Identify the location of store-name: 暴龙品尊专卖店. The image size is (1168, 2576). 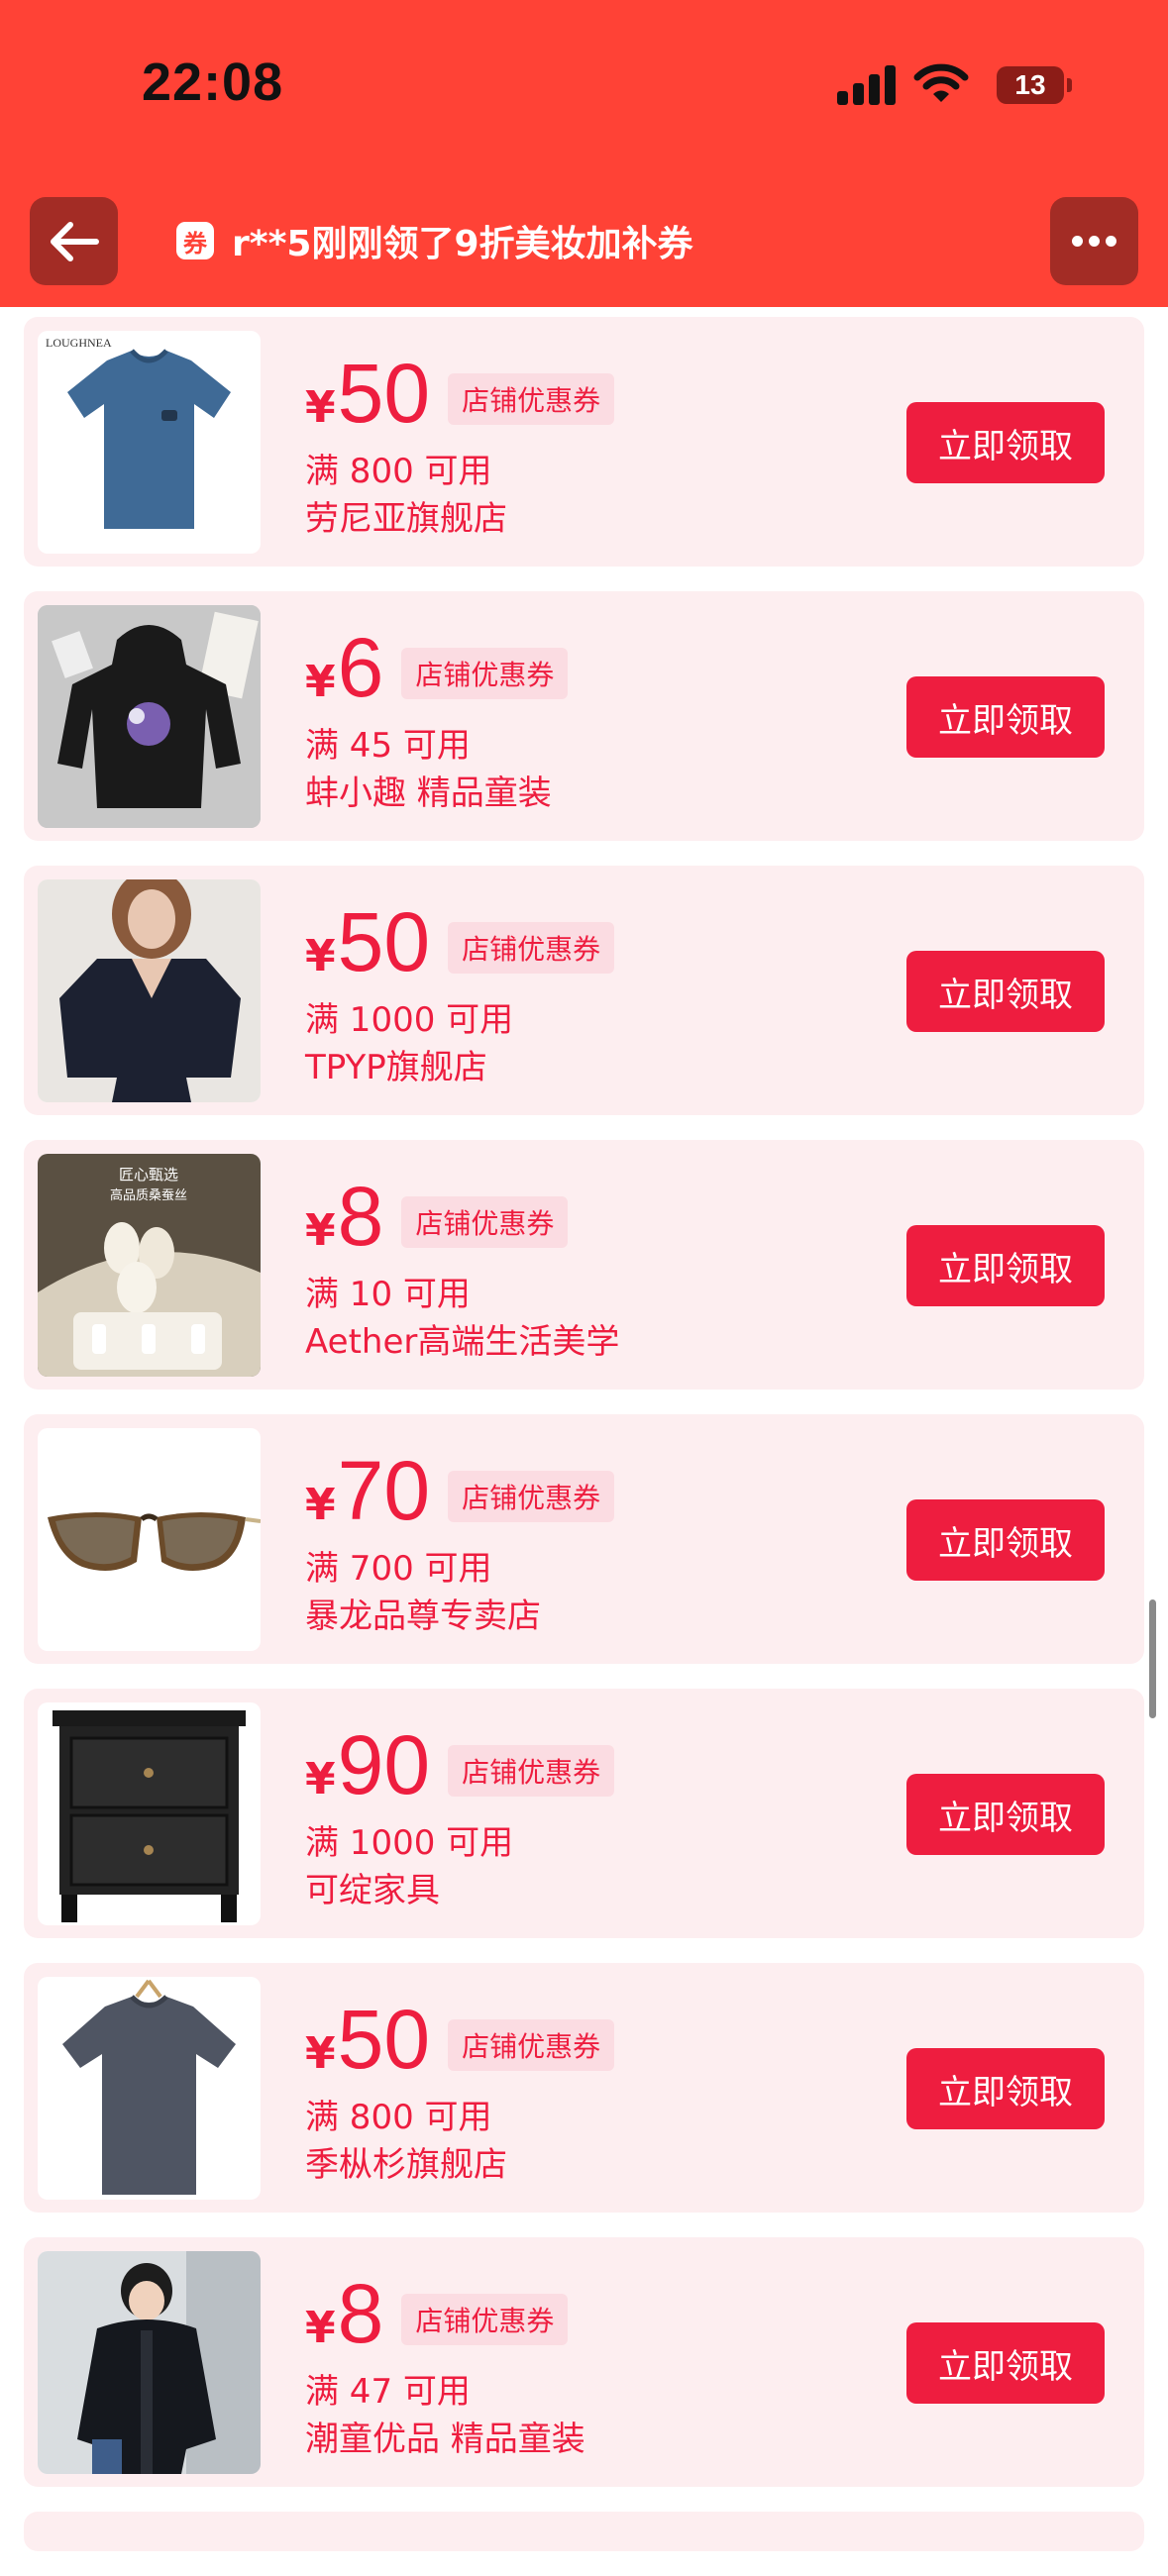
(423, 1613).